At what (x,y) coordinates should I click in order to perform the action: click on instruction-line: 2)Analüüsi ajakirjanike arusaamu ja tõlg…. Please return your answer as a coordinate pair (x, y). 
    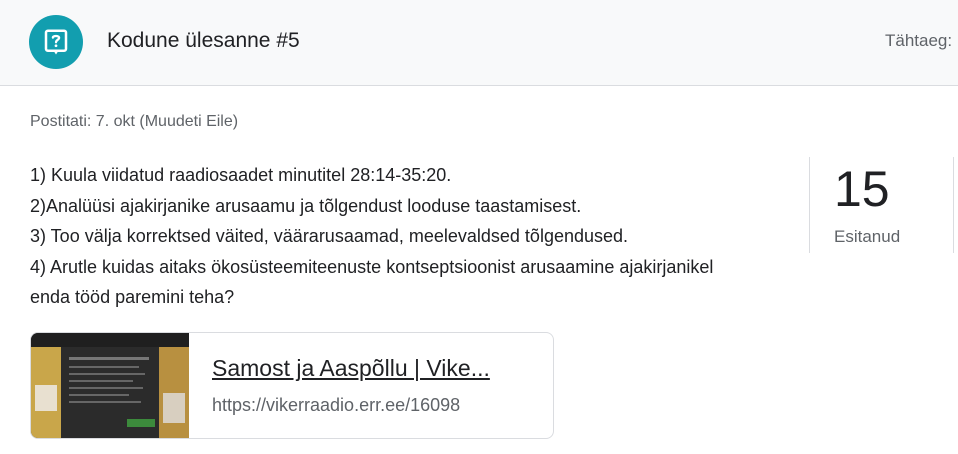
    Looking at the image, I should click on (306, 205).